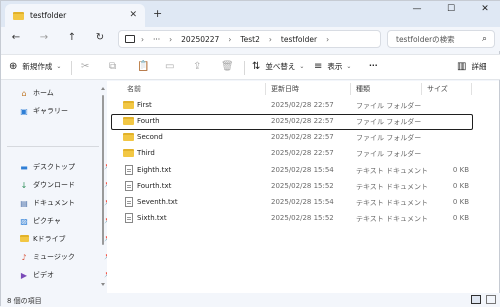  I want to click on share-button: ⇪, so click(199, 66).